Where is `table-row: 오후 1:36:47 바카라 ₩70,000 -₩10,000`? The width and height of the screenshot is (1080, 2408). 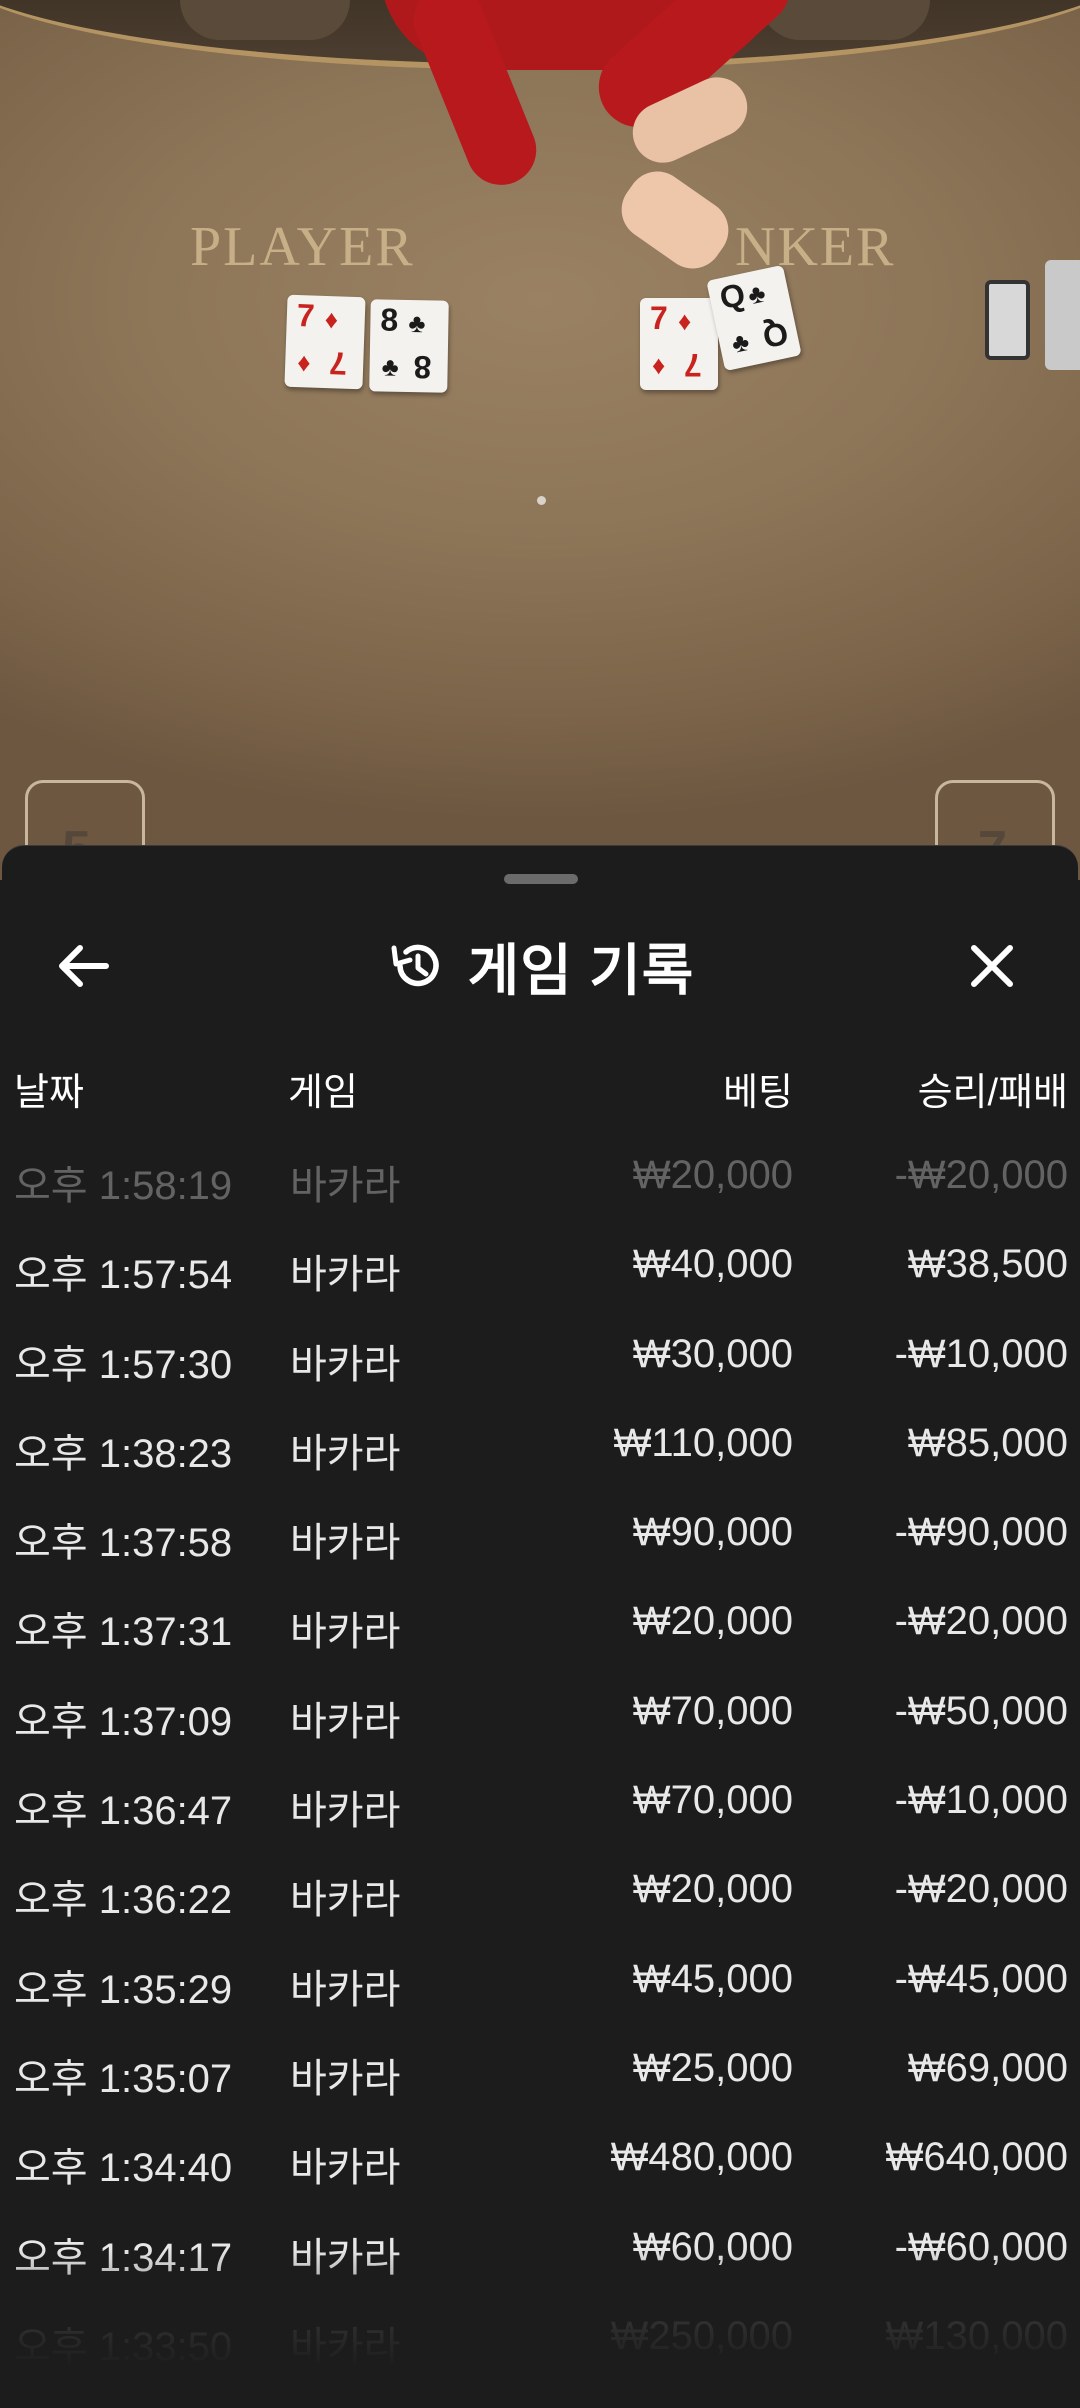 table-row: 오후 1:36:47 바카라 ₩70,000 -₩10,000 is located at coordinates (540, 1800).